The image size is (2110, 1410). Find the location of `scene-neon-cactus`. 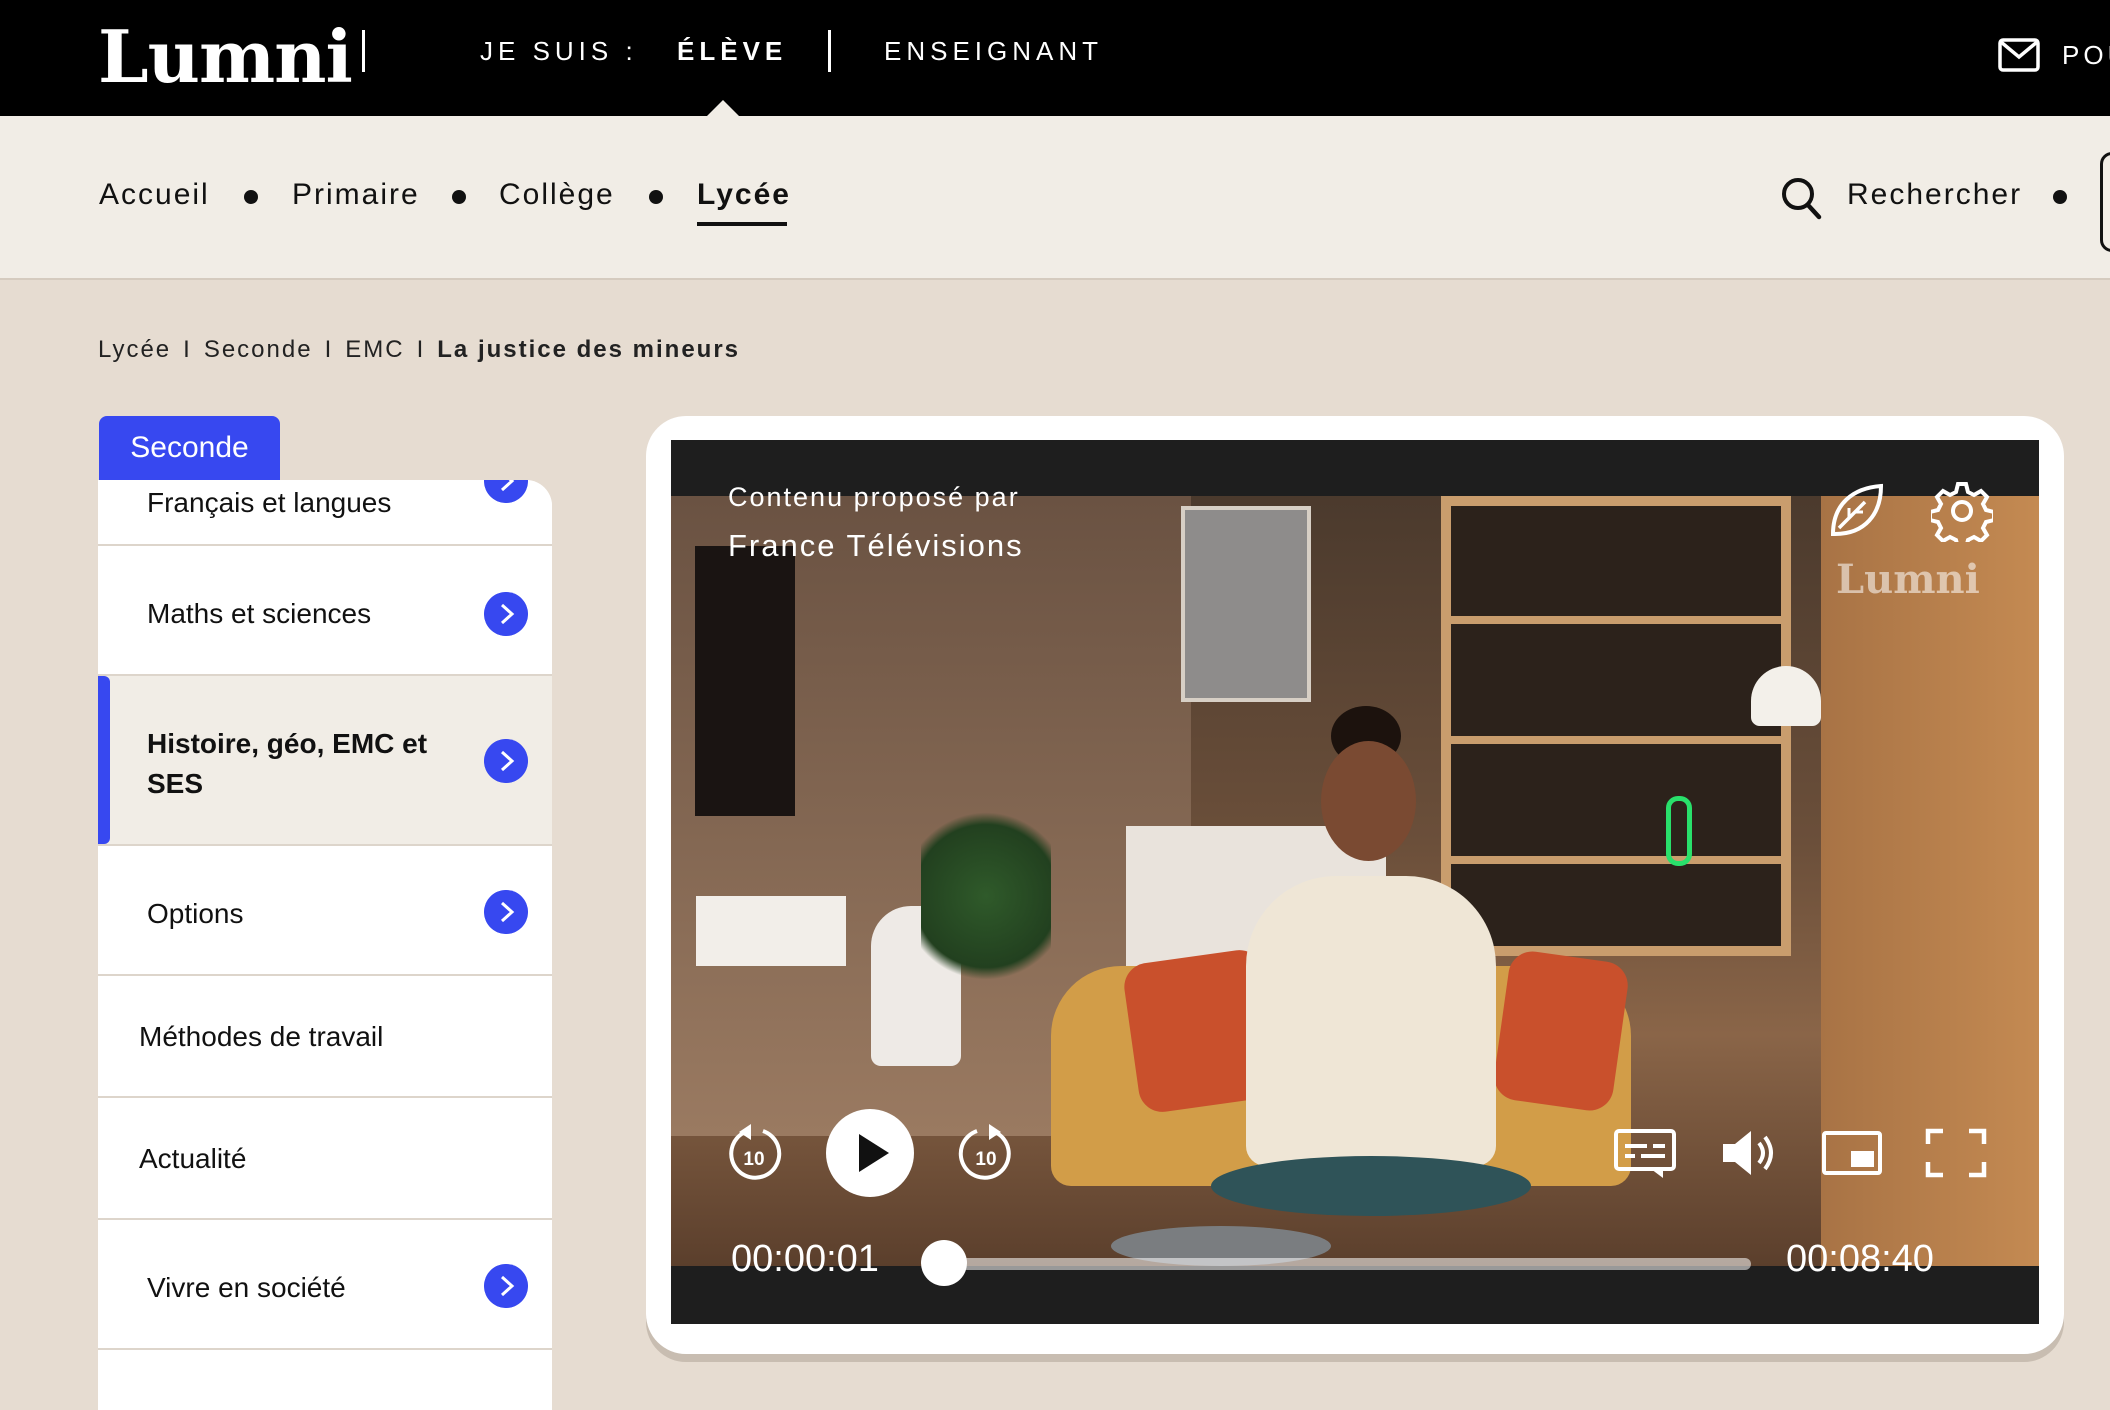

scene-neon-cactus is located at coordinates (1679, 831).